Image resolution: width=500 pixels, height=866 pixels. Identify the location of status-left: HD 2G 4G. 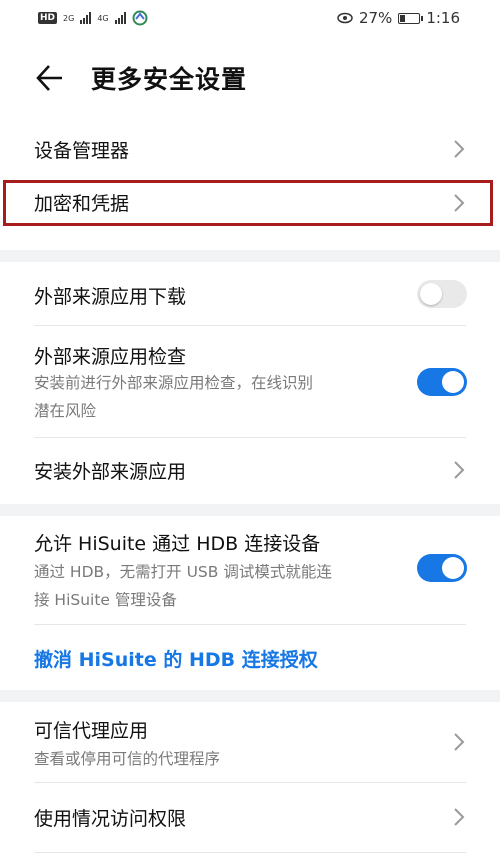
(93, 18).